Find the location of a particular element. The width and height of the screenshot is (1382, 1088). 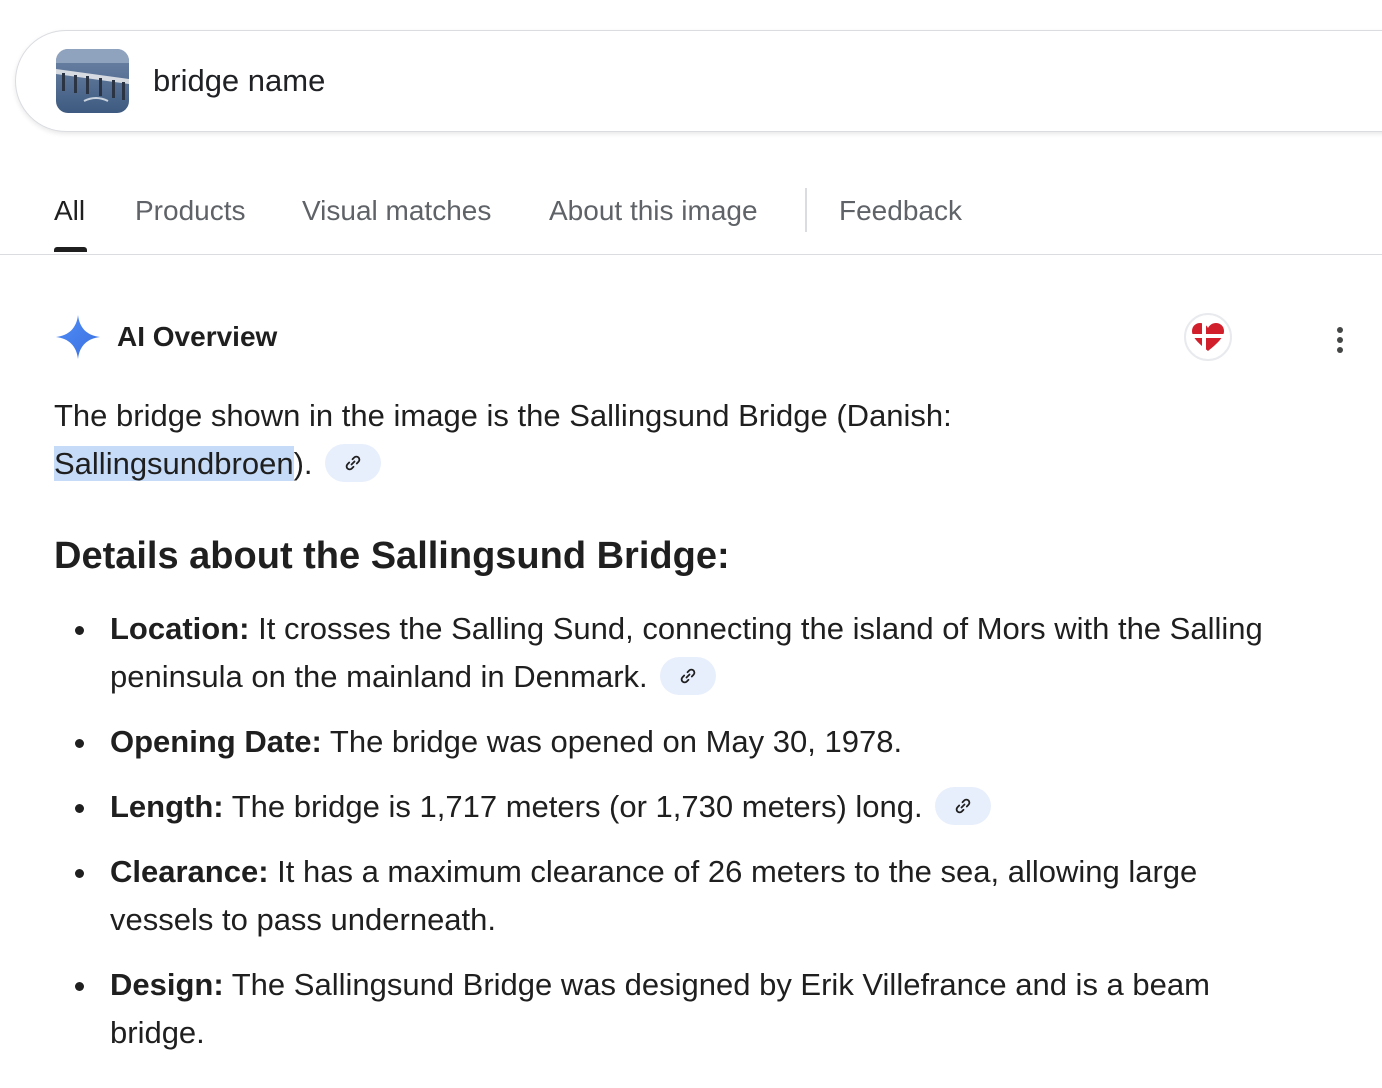

more-vert-icon is located at coordinates (1340, 338).